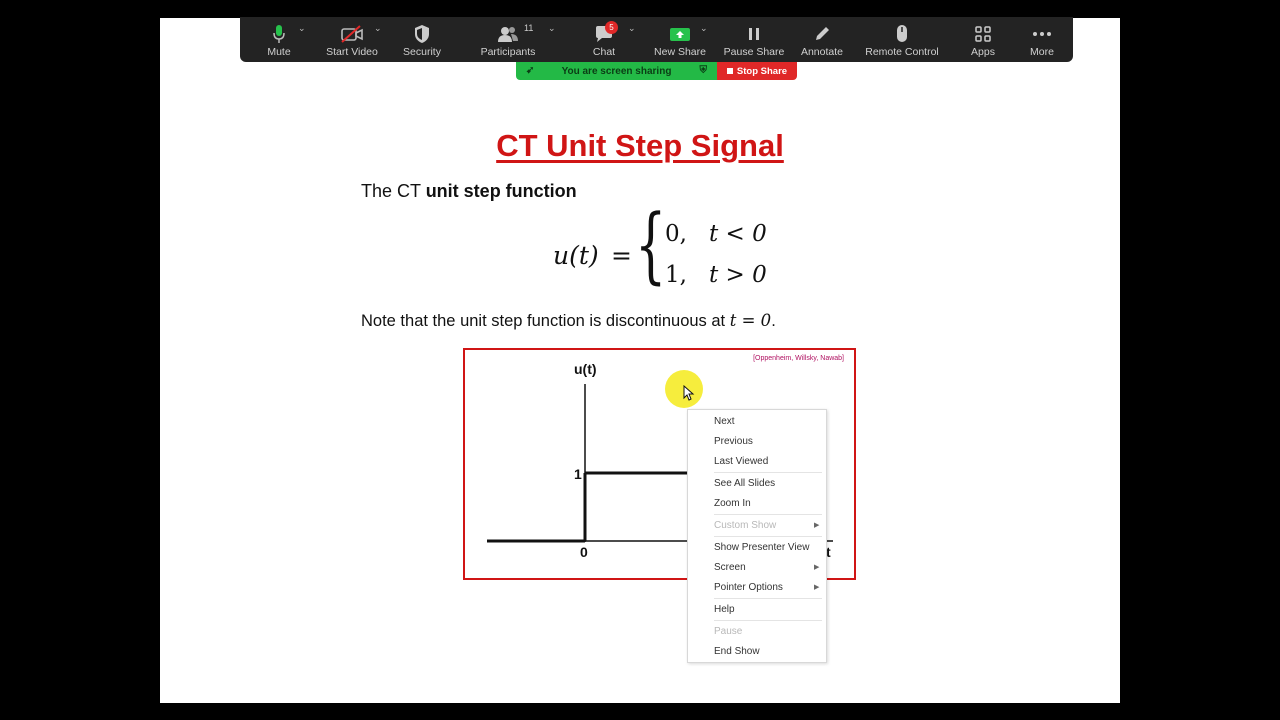 The width and height of the screenshot is (1280, 720). I want to click on figure-origin-label: 0, so click(584, 552).